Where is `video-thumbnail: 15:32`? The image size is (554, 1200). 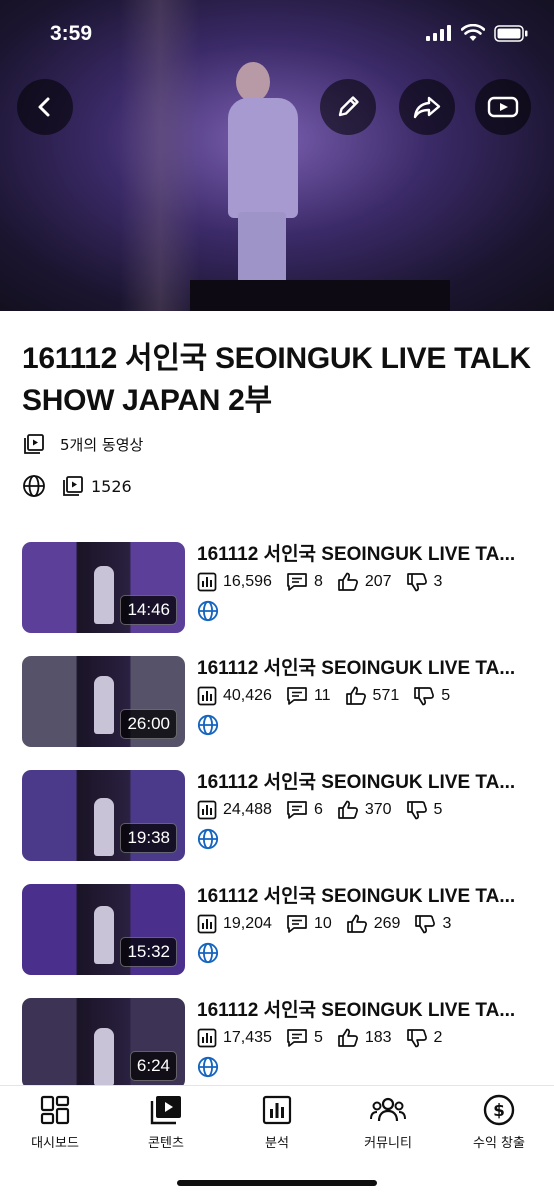
video-thumbnail: 15:32 is located at coordinates (103, 929).